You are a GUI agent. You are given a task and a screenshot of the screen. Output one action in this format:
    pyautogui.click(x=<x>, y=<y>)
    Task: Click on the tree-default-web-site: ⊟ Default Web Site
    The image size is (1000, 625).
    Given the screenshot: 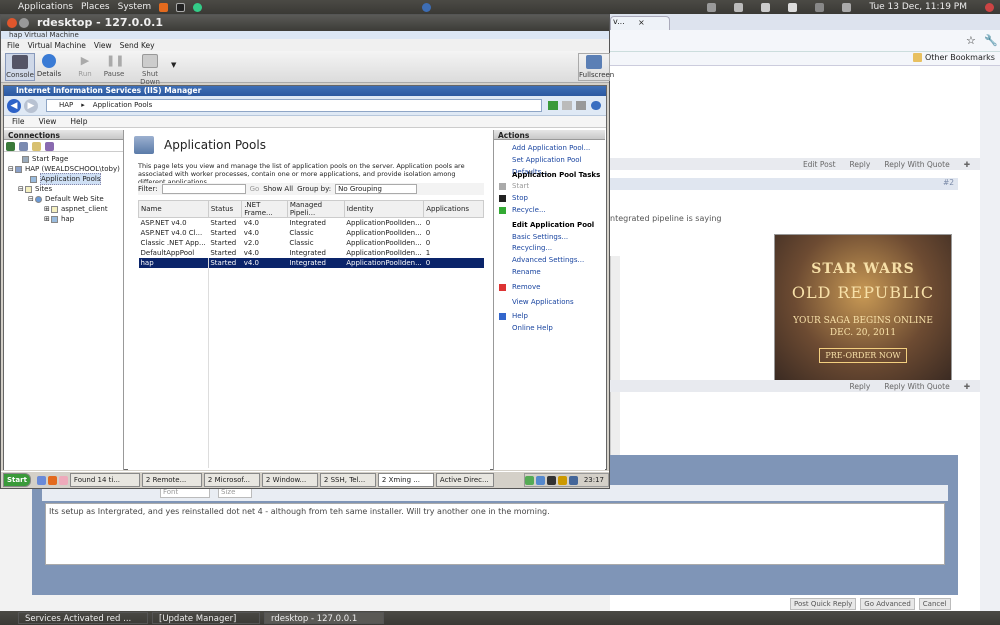 What is the action you would take?
    pyautogui.click(x=63, y=199)
    